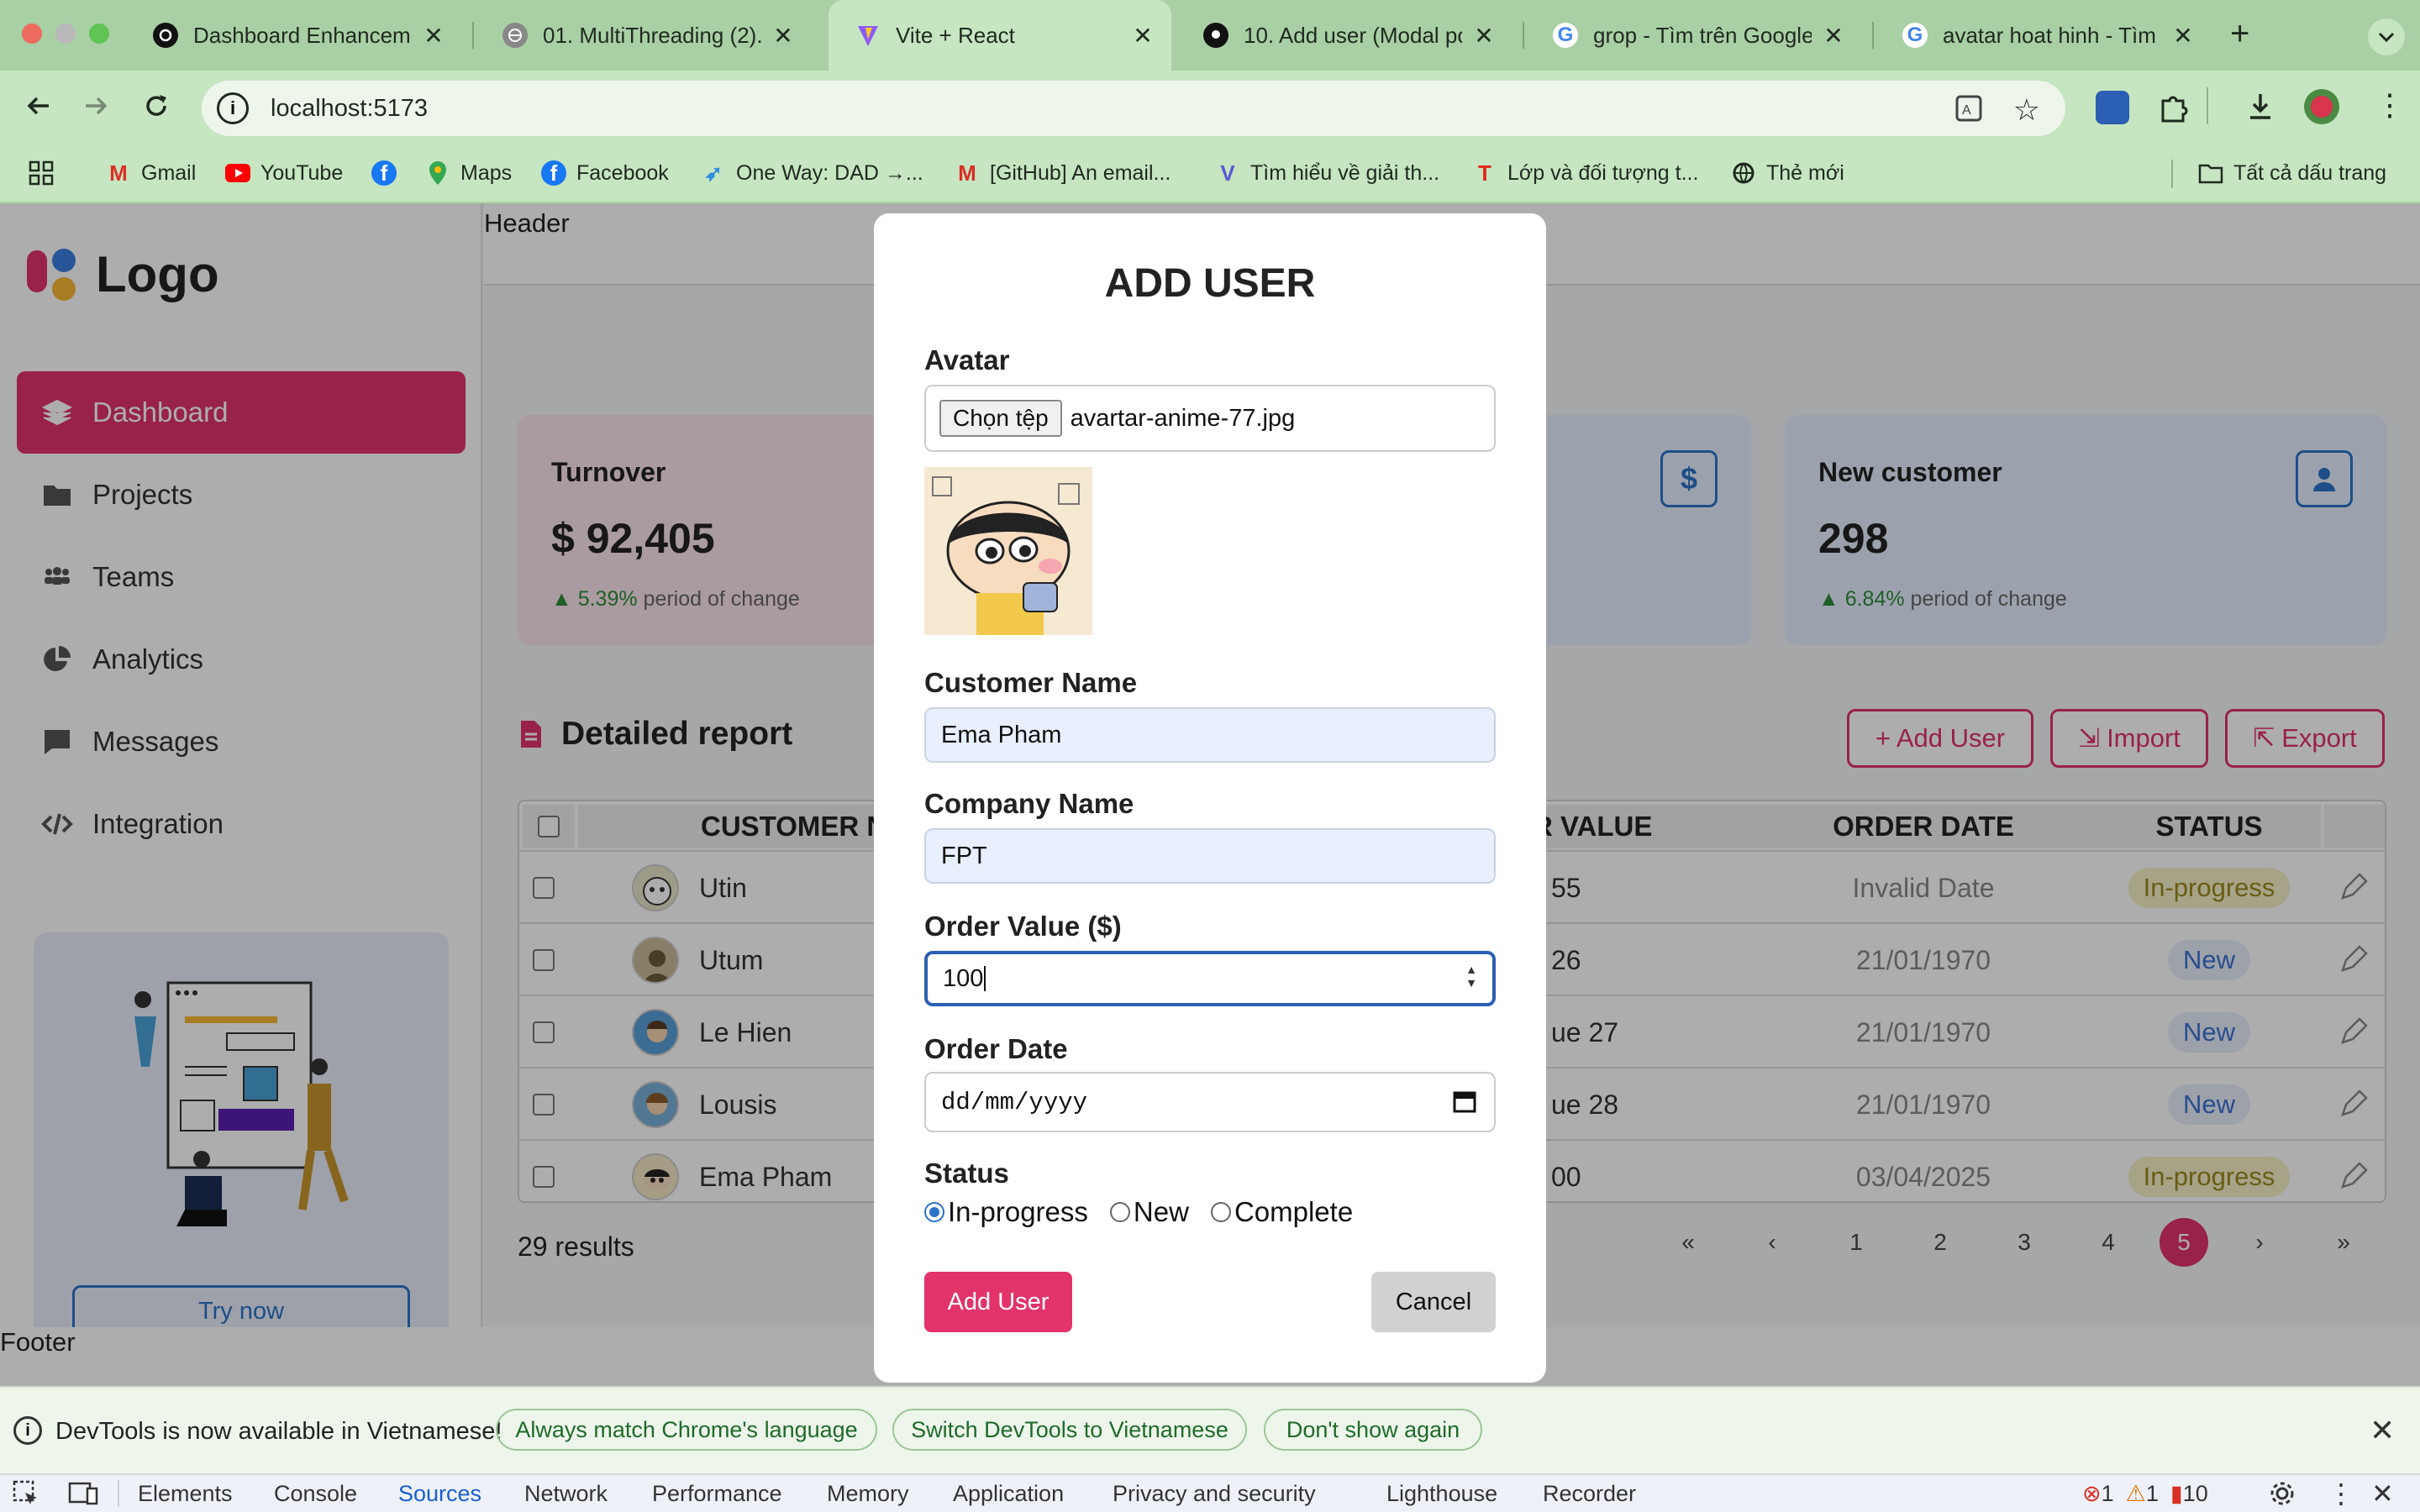 Image resolution: width=2420 pixels, height=1512 pixels. What do you see at coordinates (1227, 173) in the screenshot?
I see `v-icon: V` at bounding box center [1227, 173].